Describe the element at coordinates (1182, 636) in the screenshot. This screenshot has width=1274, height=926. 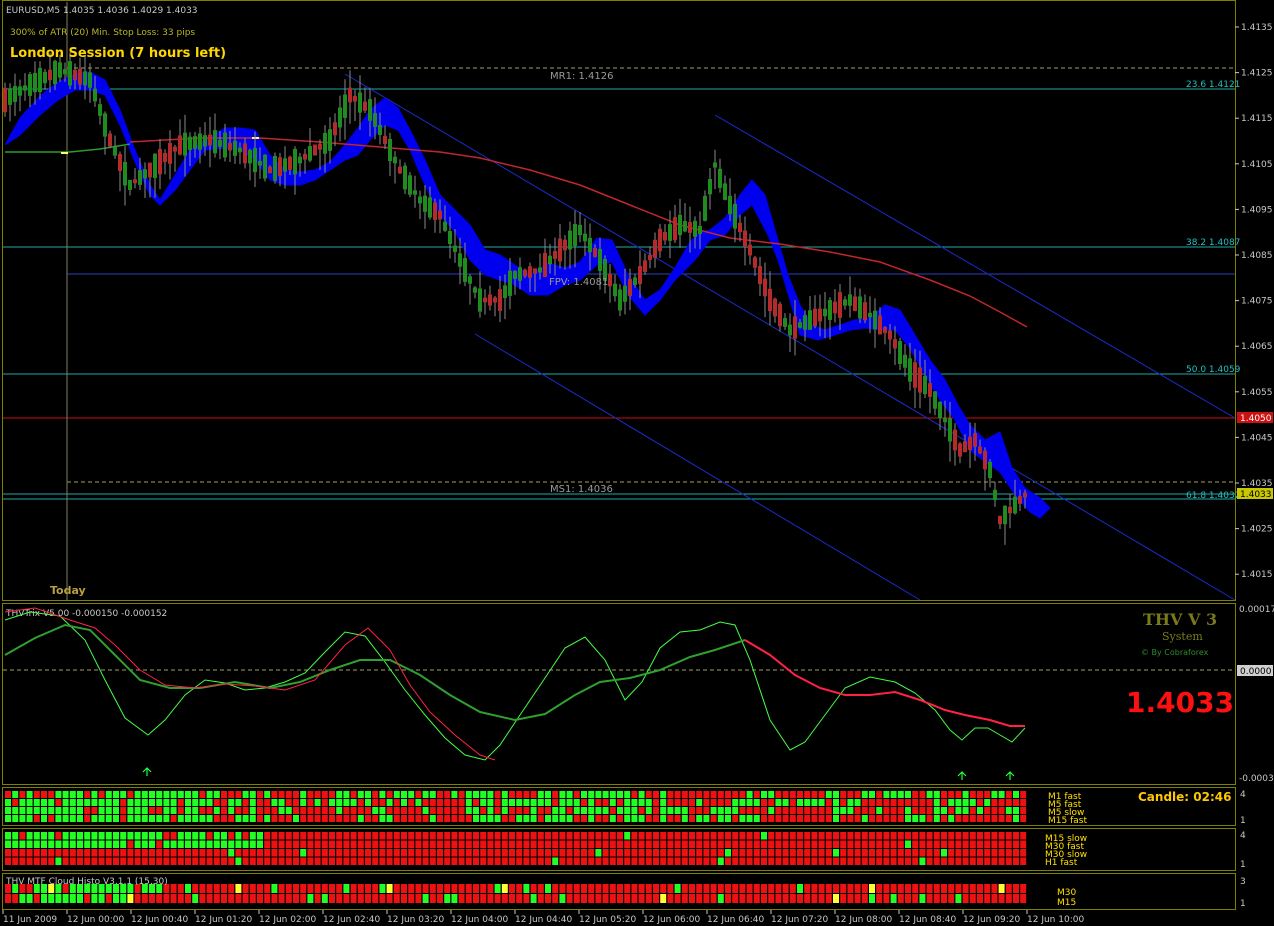
I see `brand-subtitle: System` at that location.